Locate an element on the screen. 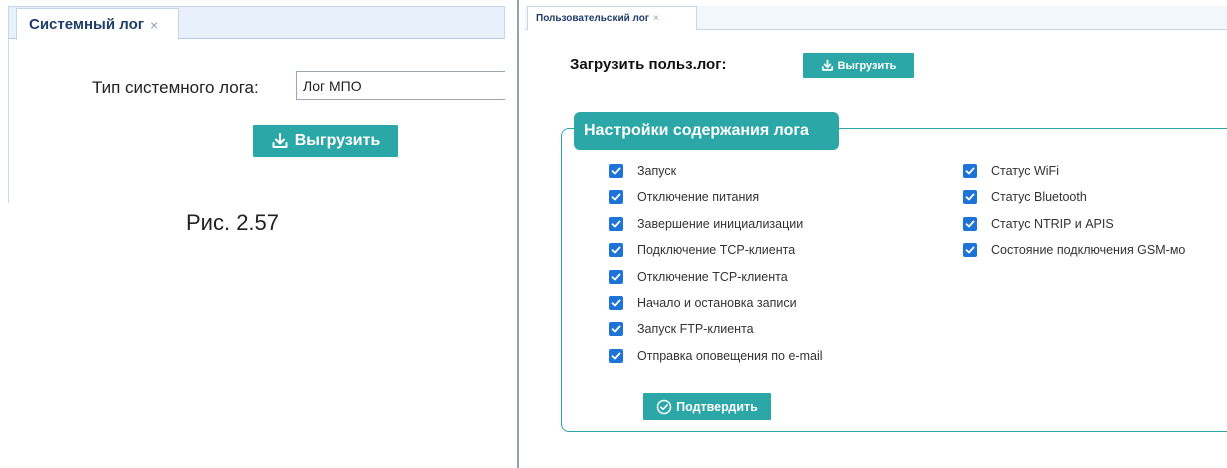 This screenshot has height=468, width=1227. confirm-button: Подтвердить is located at coordinates (707, 406).